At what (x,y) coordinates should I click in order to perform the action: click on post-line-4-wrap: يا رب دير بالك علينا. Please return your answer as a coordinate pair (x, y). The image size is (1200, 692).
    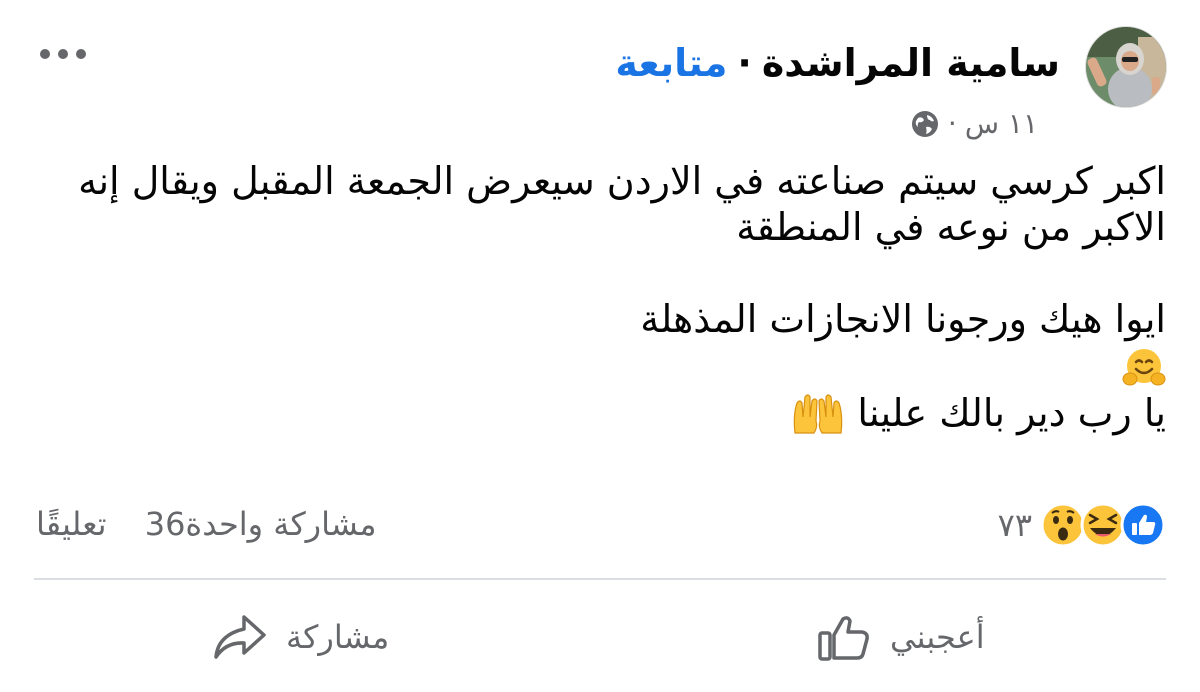
    Looking at the image, I should click on (596, 414).